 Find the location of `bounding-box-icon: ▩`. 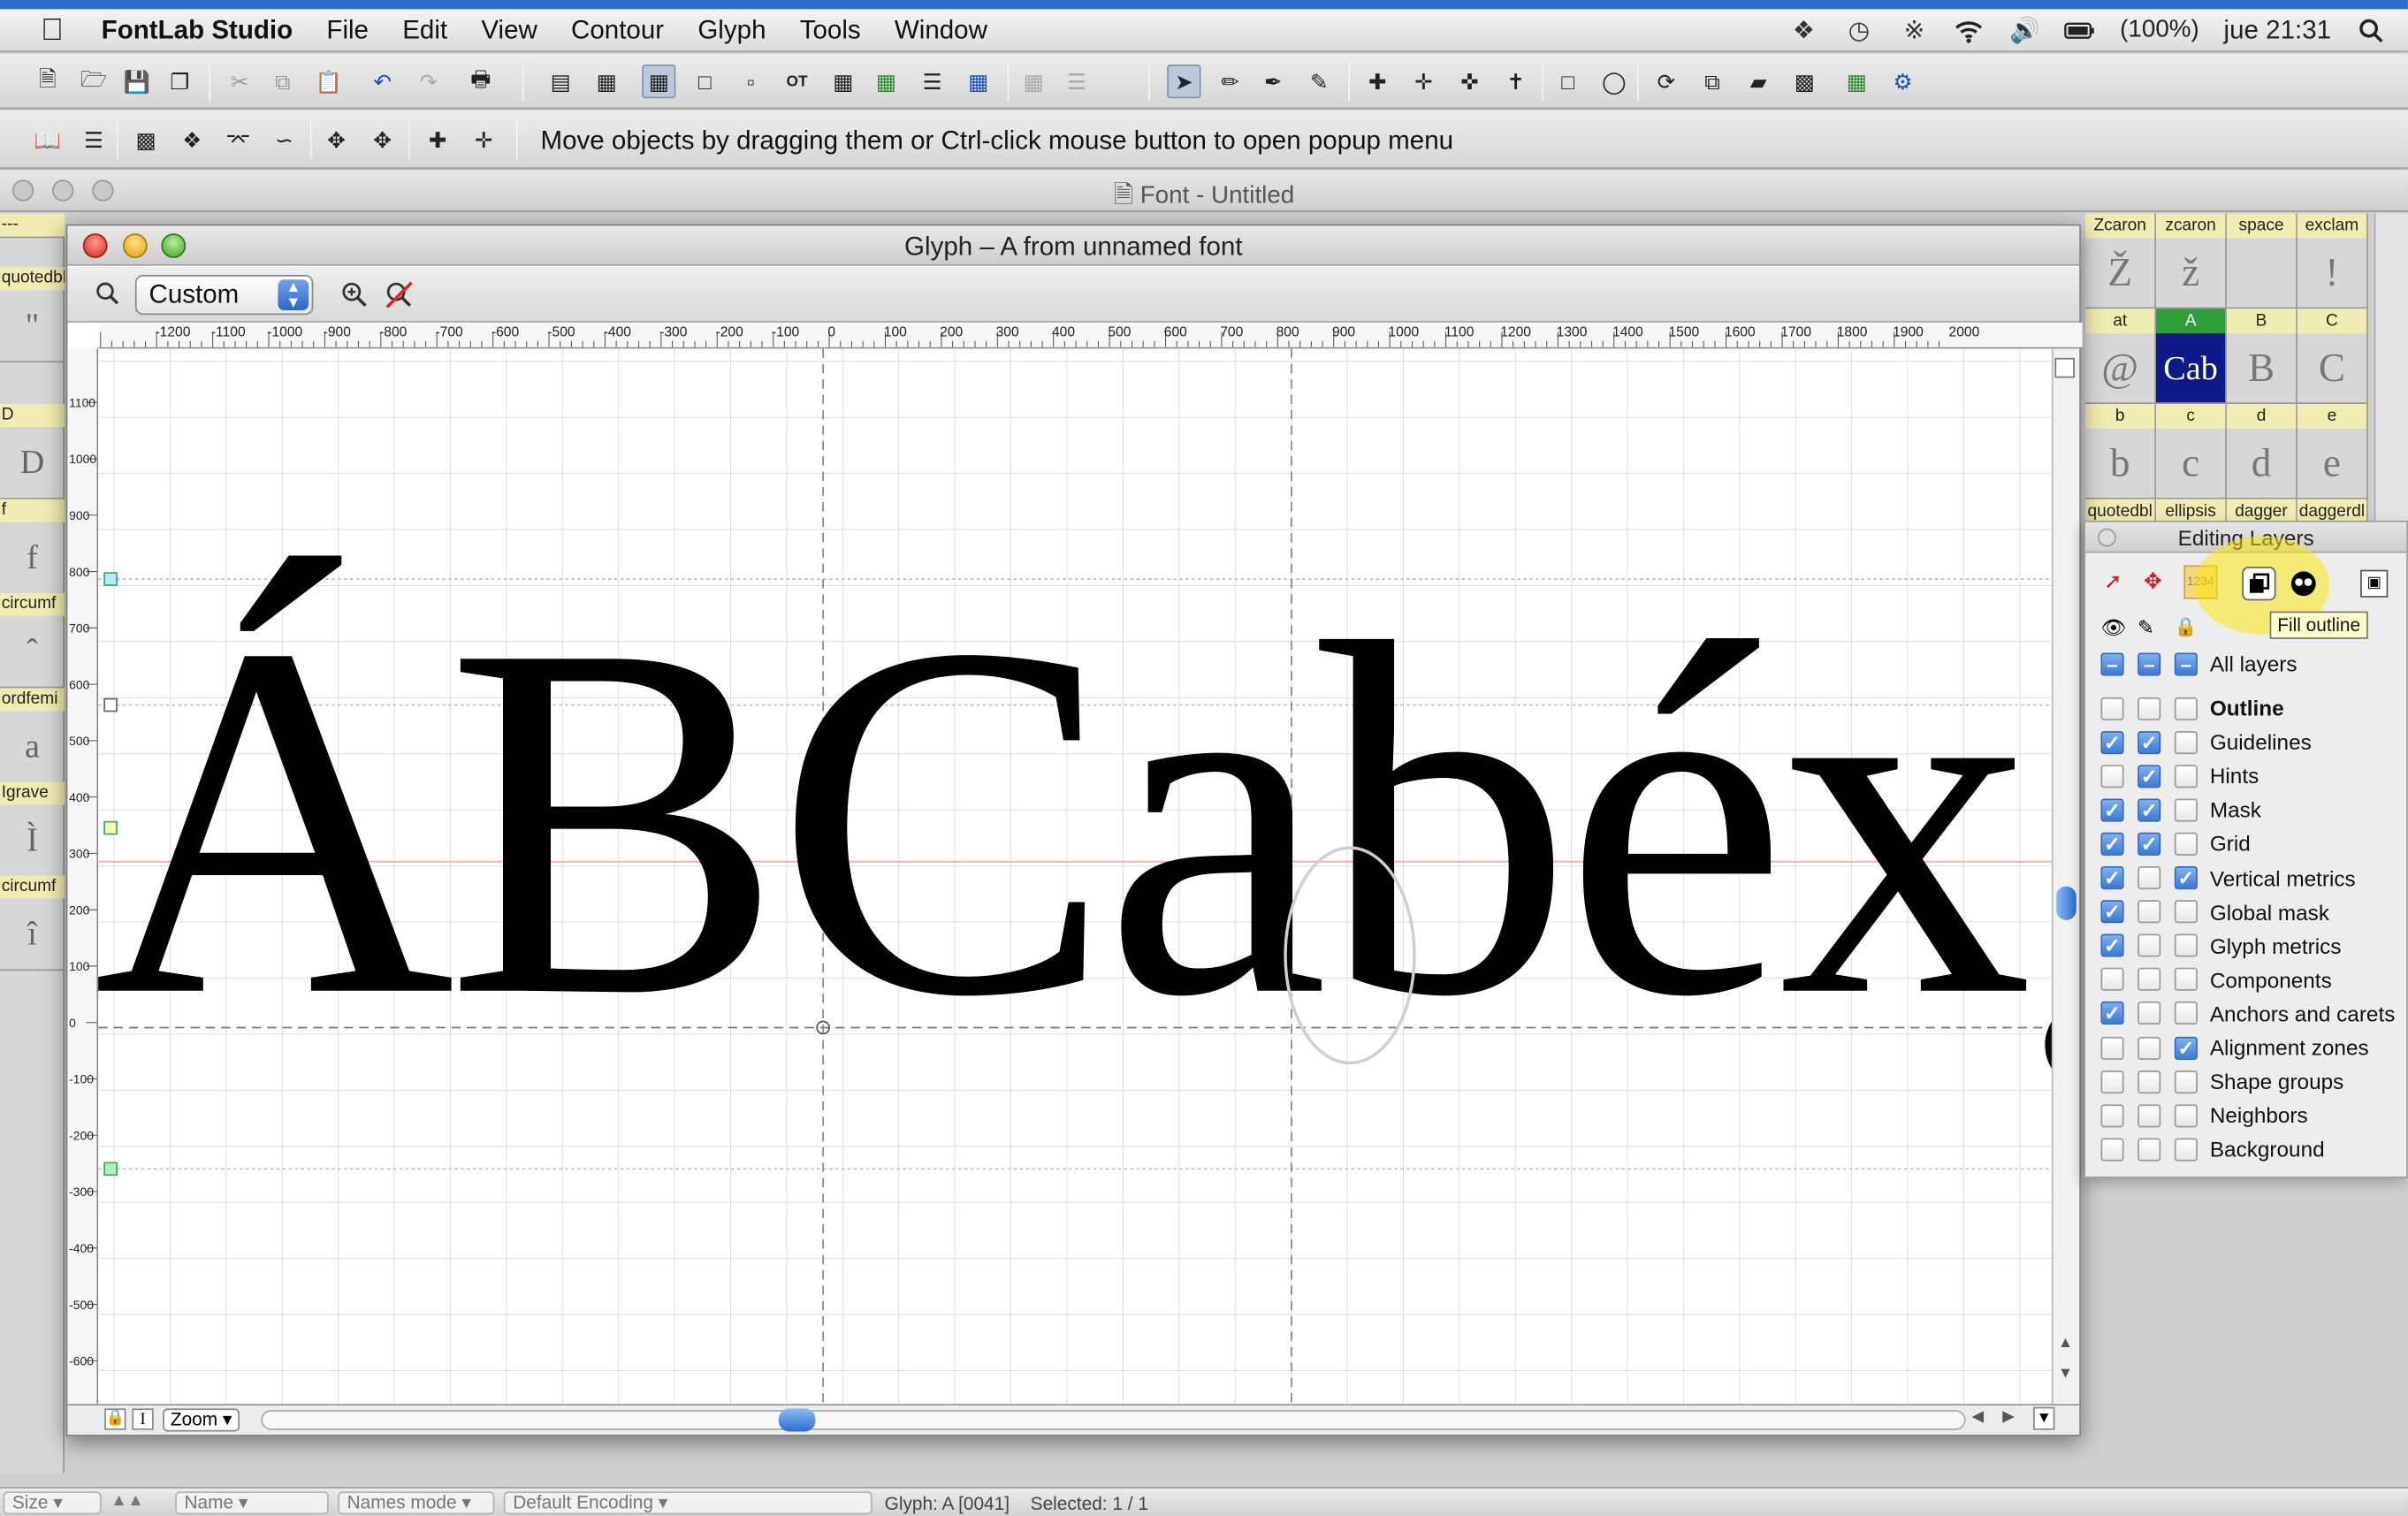

bounding-box-icon: ▩ is located at coordinates (146, 139).